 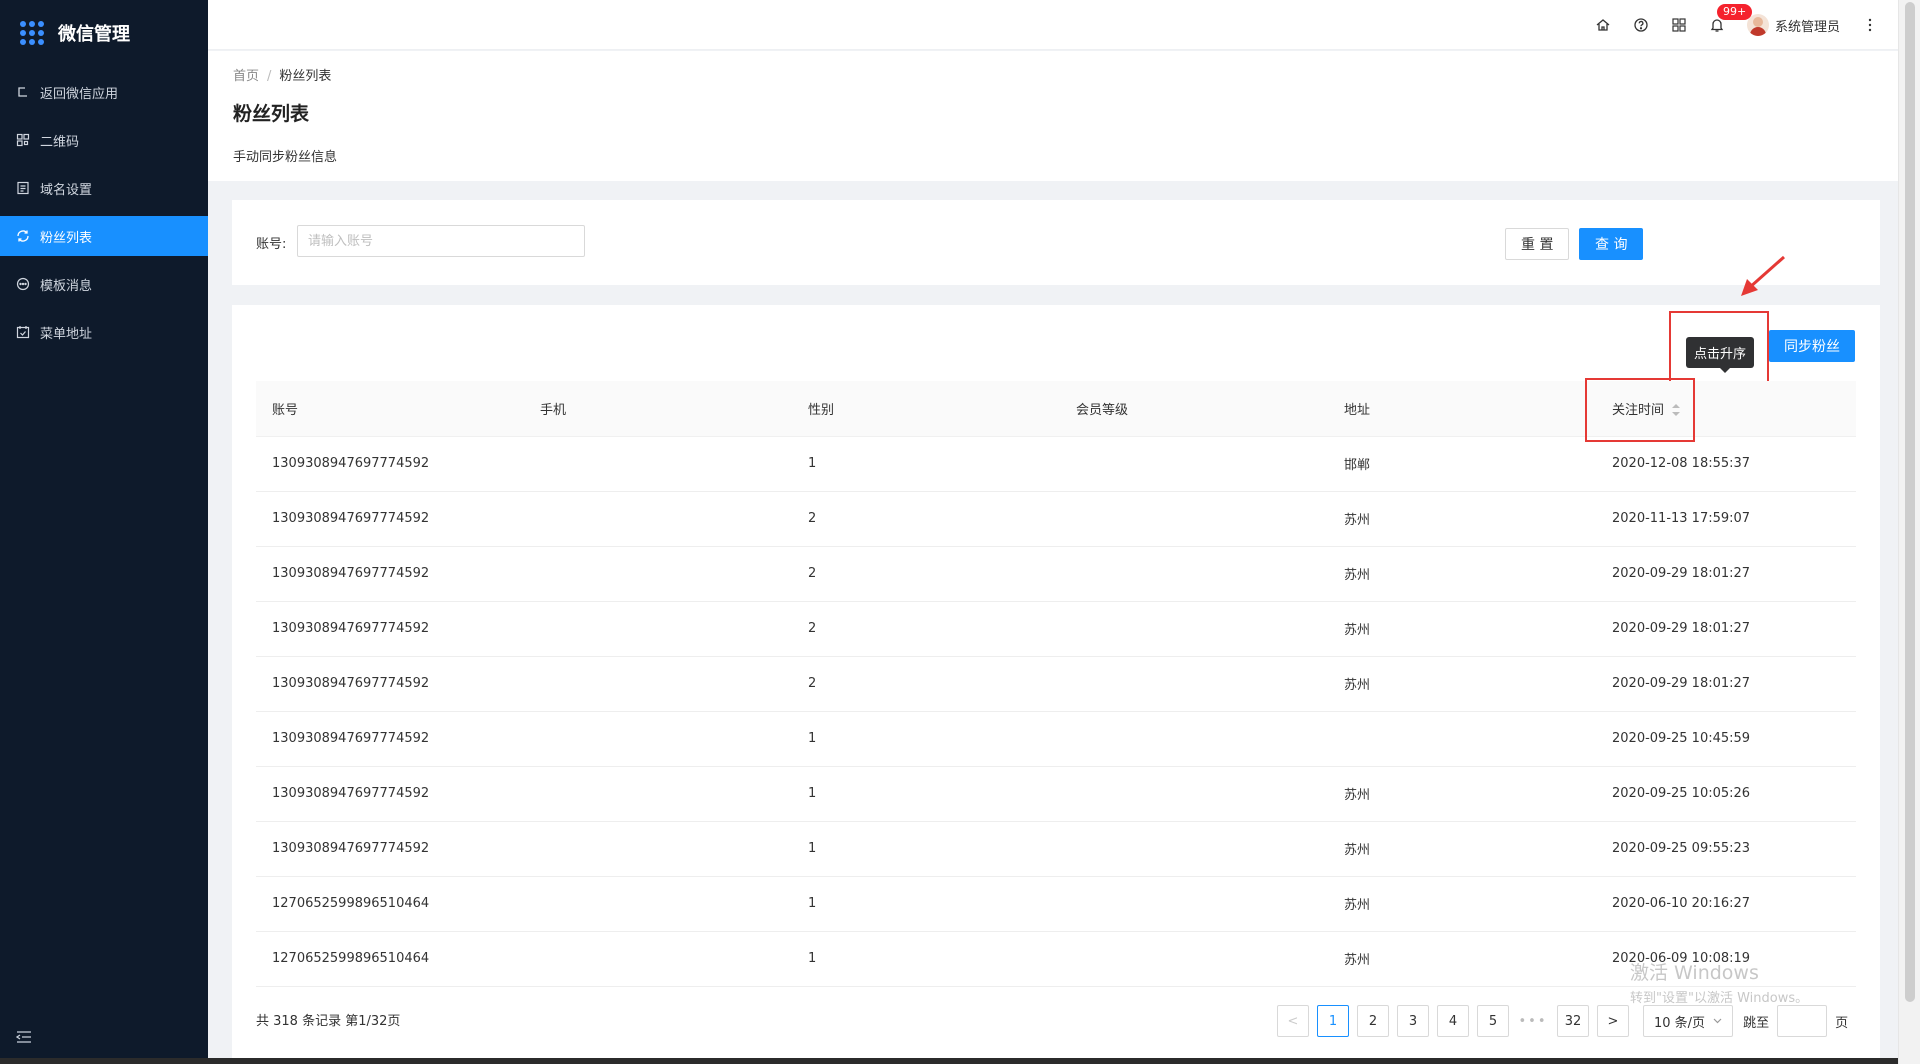 I want to click on page-scrollbar, so click(x=1909, y=532).